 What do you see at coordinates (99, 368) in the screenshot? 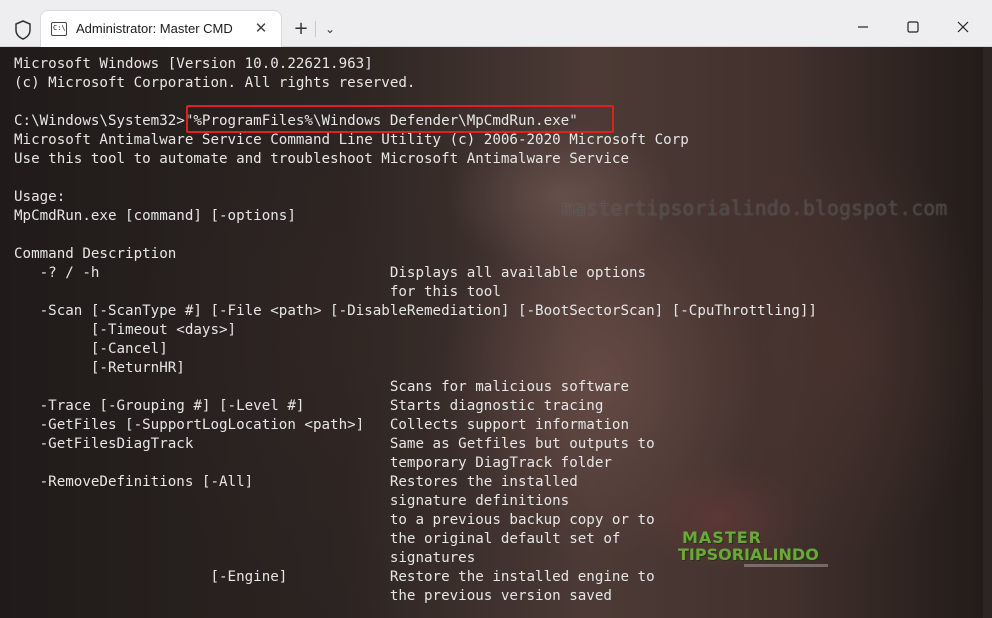
I see `console-line: [-ReturnHR]` at bounding box center [99, 368].